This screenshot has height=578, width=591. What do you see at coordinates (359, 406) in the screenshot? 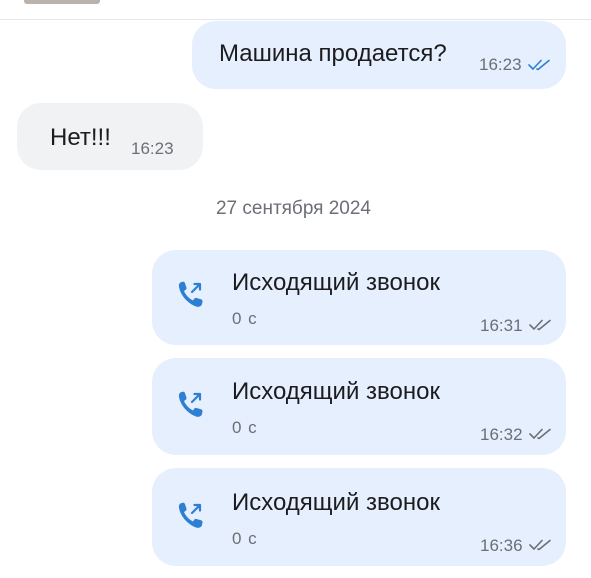
I see `call-bubble: Исходящий звонок 0 с 16:32` at bounding box center [359, 406].